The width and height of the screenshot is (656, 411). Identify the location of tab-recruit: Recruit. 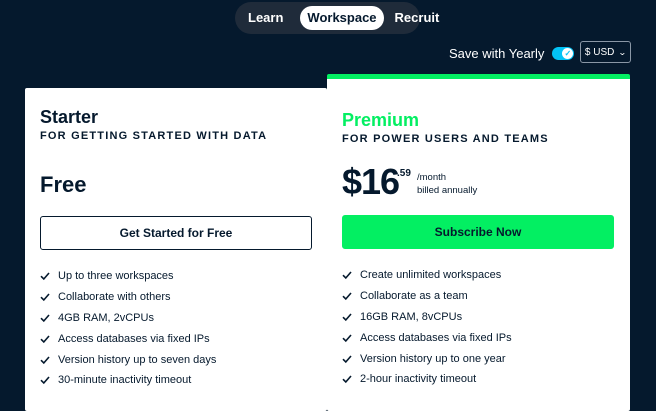
(417, 18).